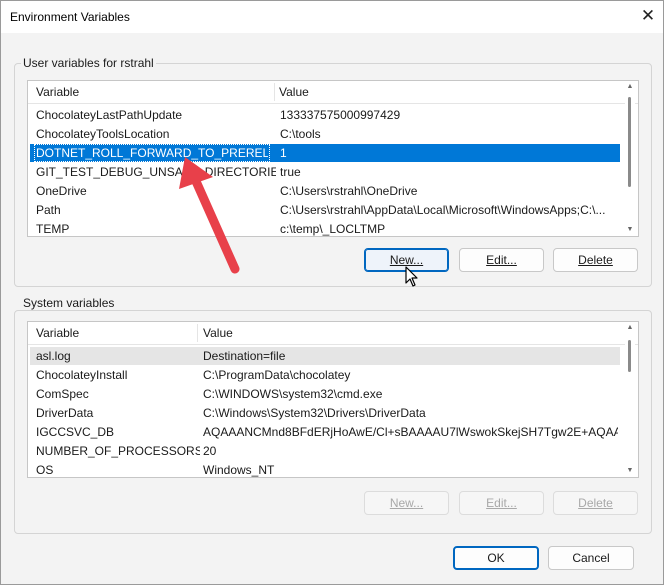 The width and height of the screenshot is (664, 585). I want to click on system-row-value: C:\Windows\System32\Drivers\DriverData, so click(314, 413).